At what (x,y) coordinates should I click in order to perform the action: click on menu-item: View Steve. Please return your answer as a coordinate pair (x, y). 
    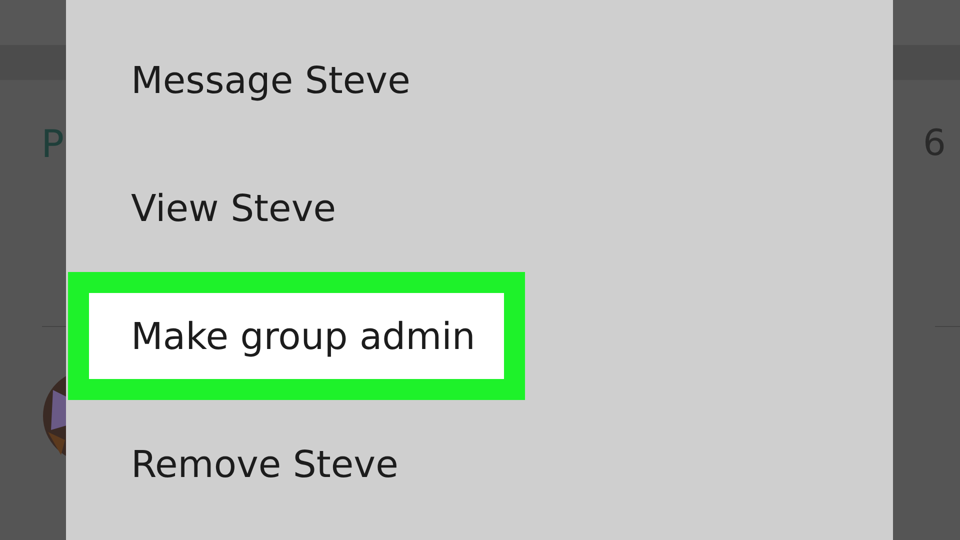
    Looking at the image, I should click on (227, 208).